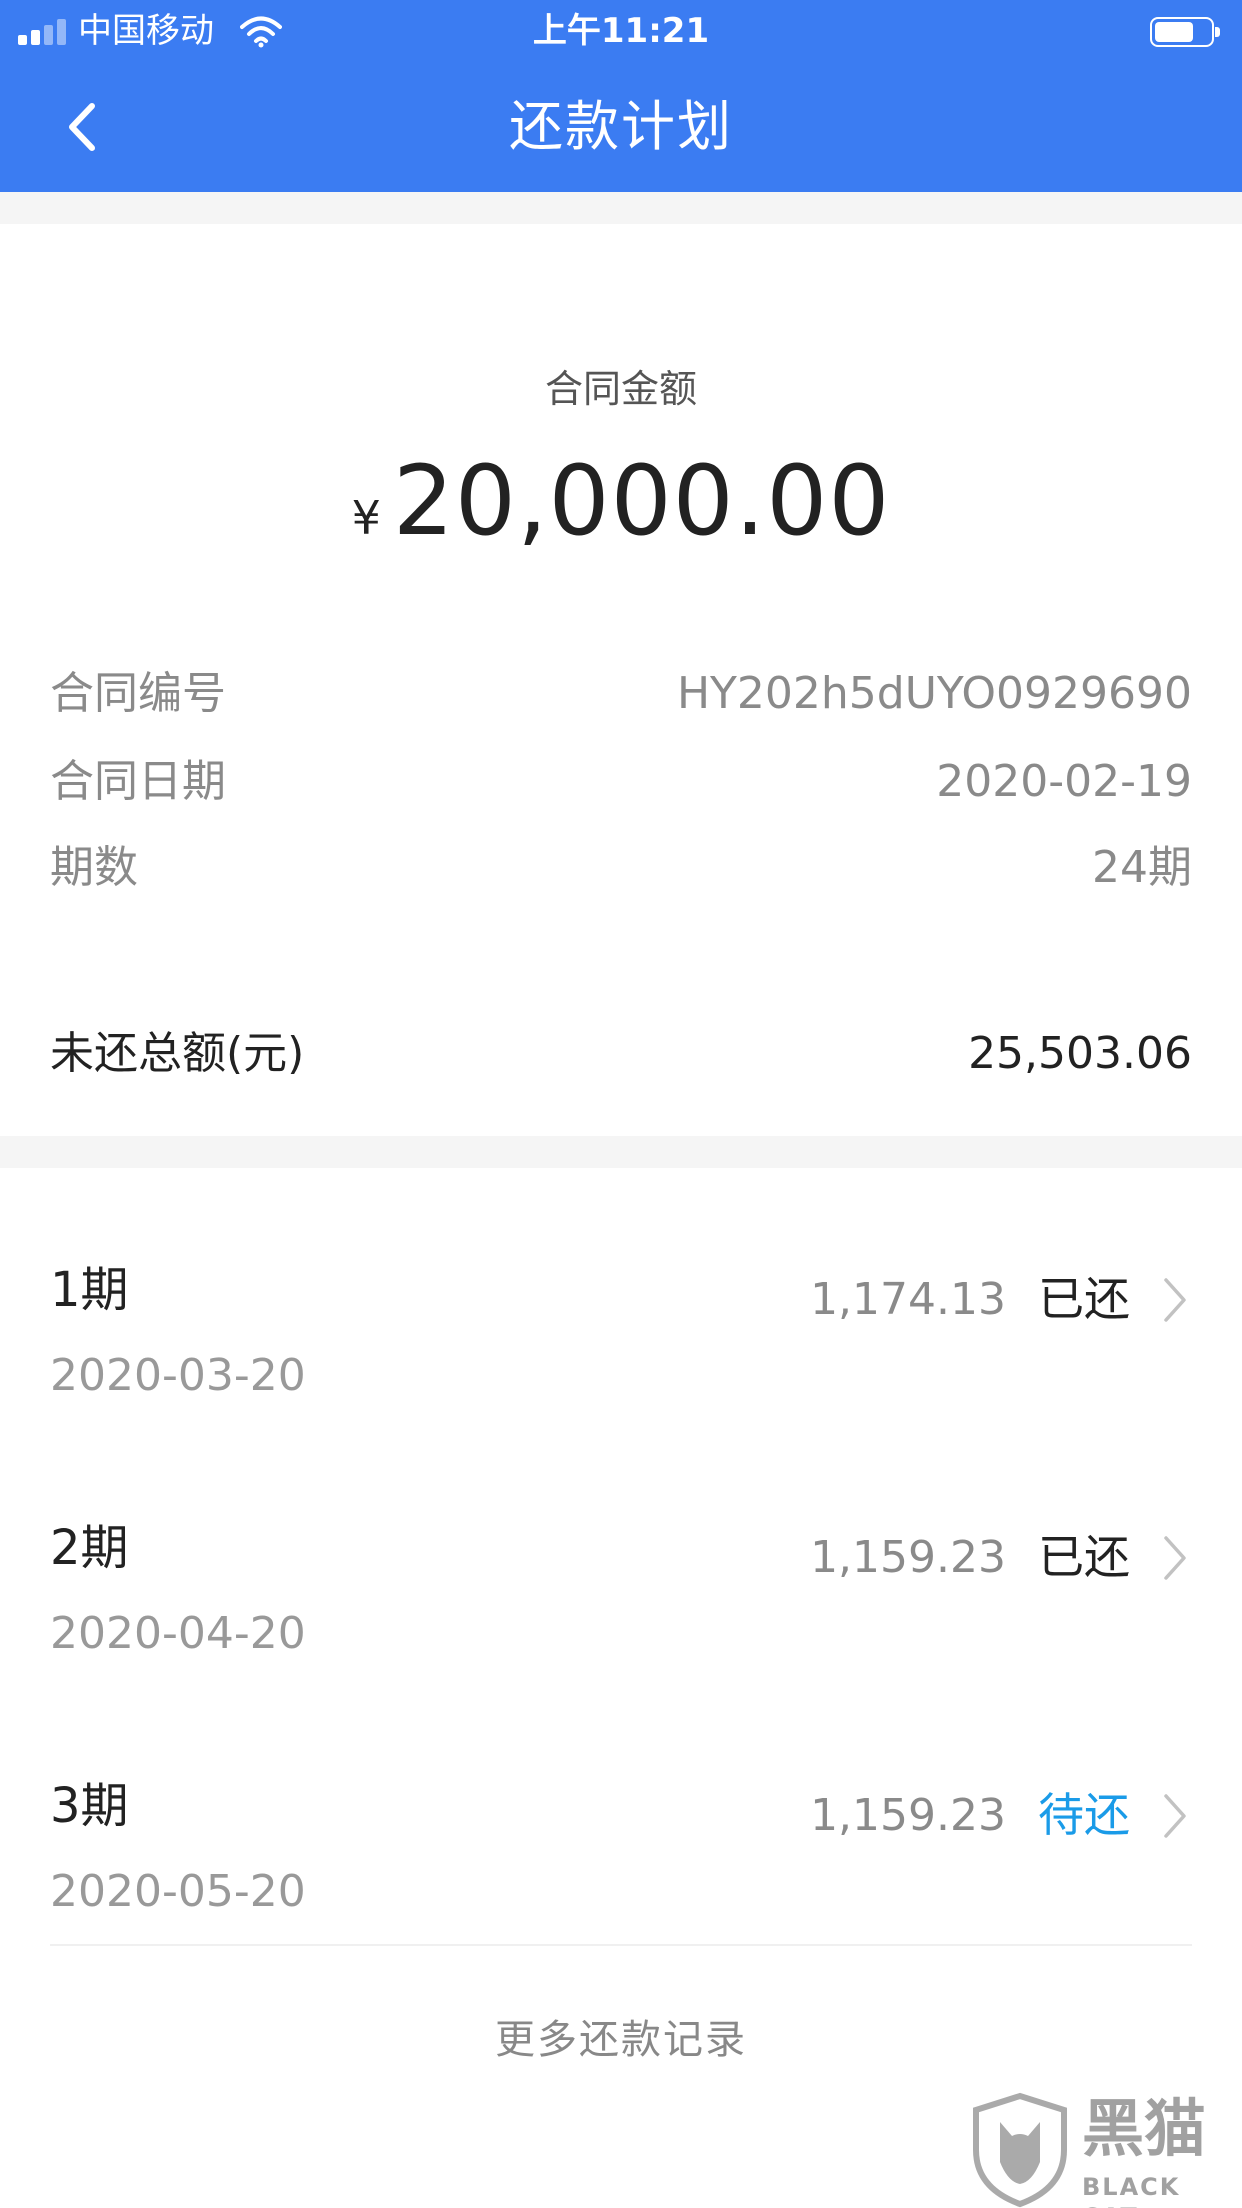  Describe the element at coordinates (1131, 2190) in the screenshot. I see `watermark-logo-subtext: BLACK CAT` at that location.